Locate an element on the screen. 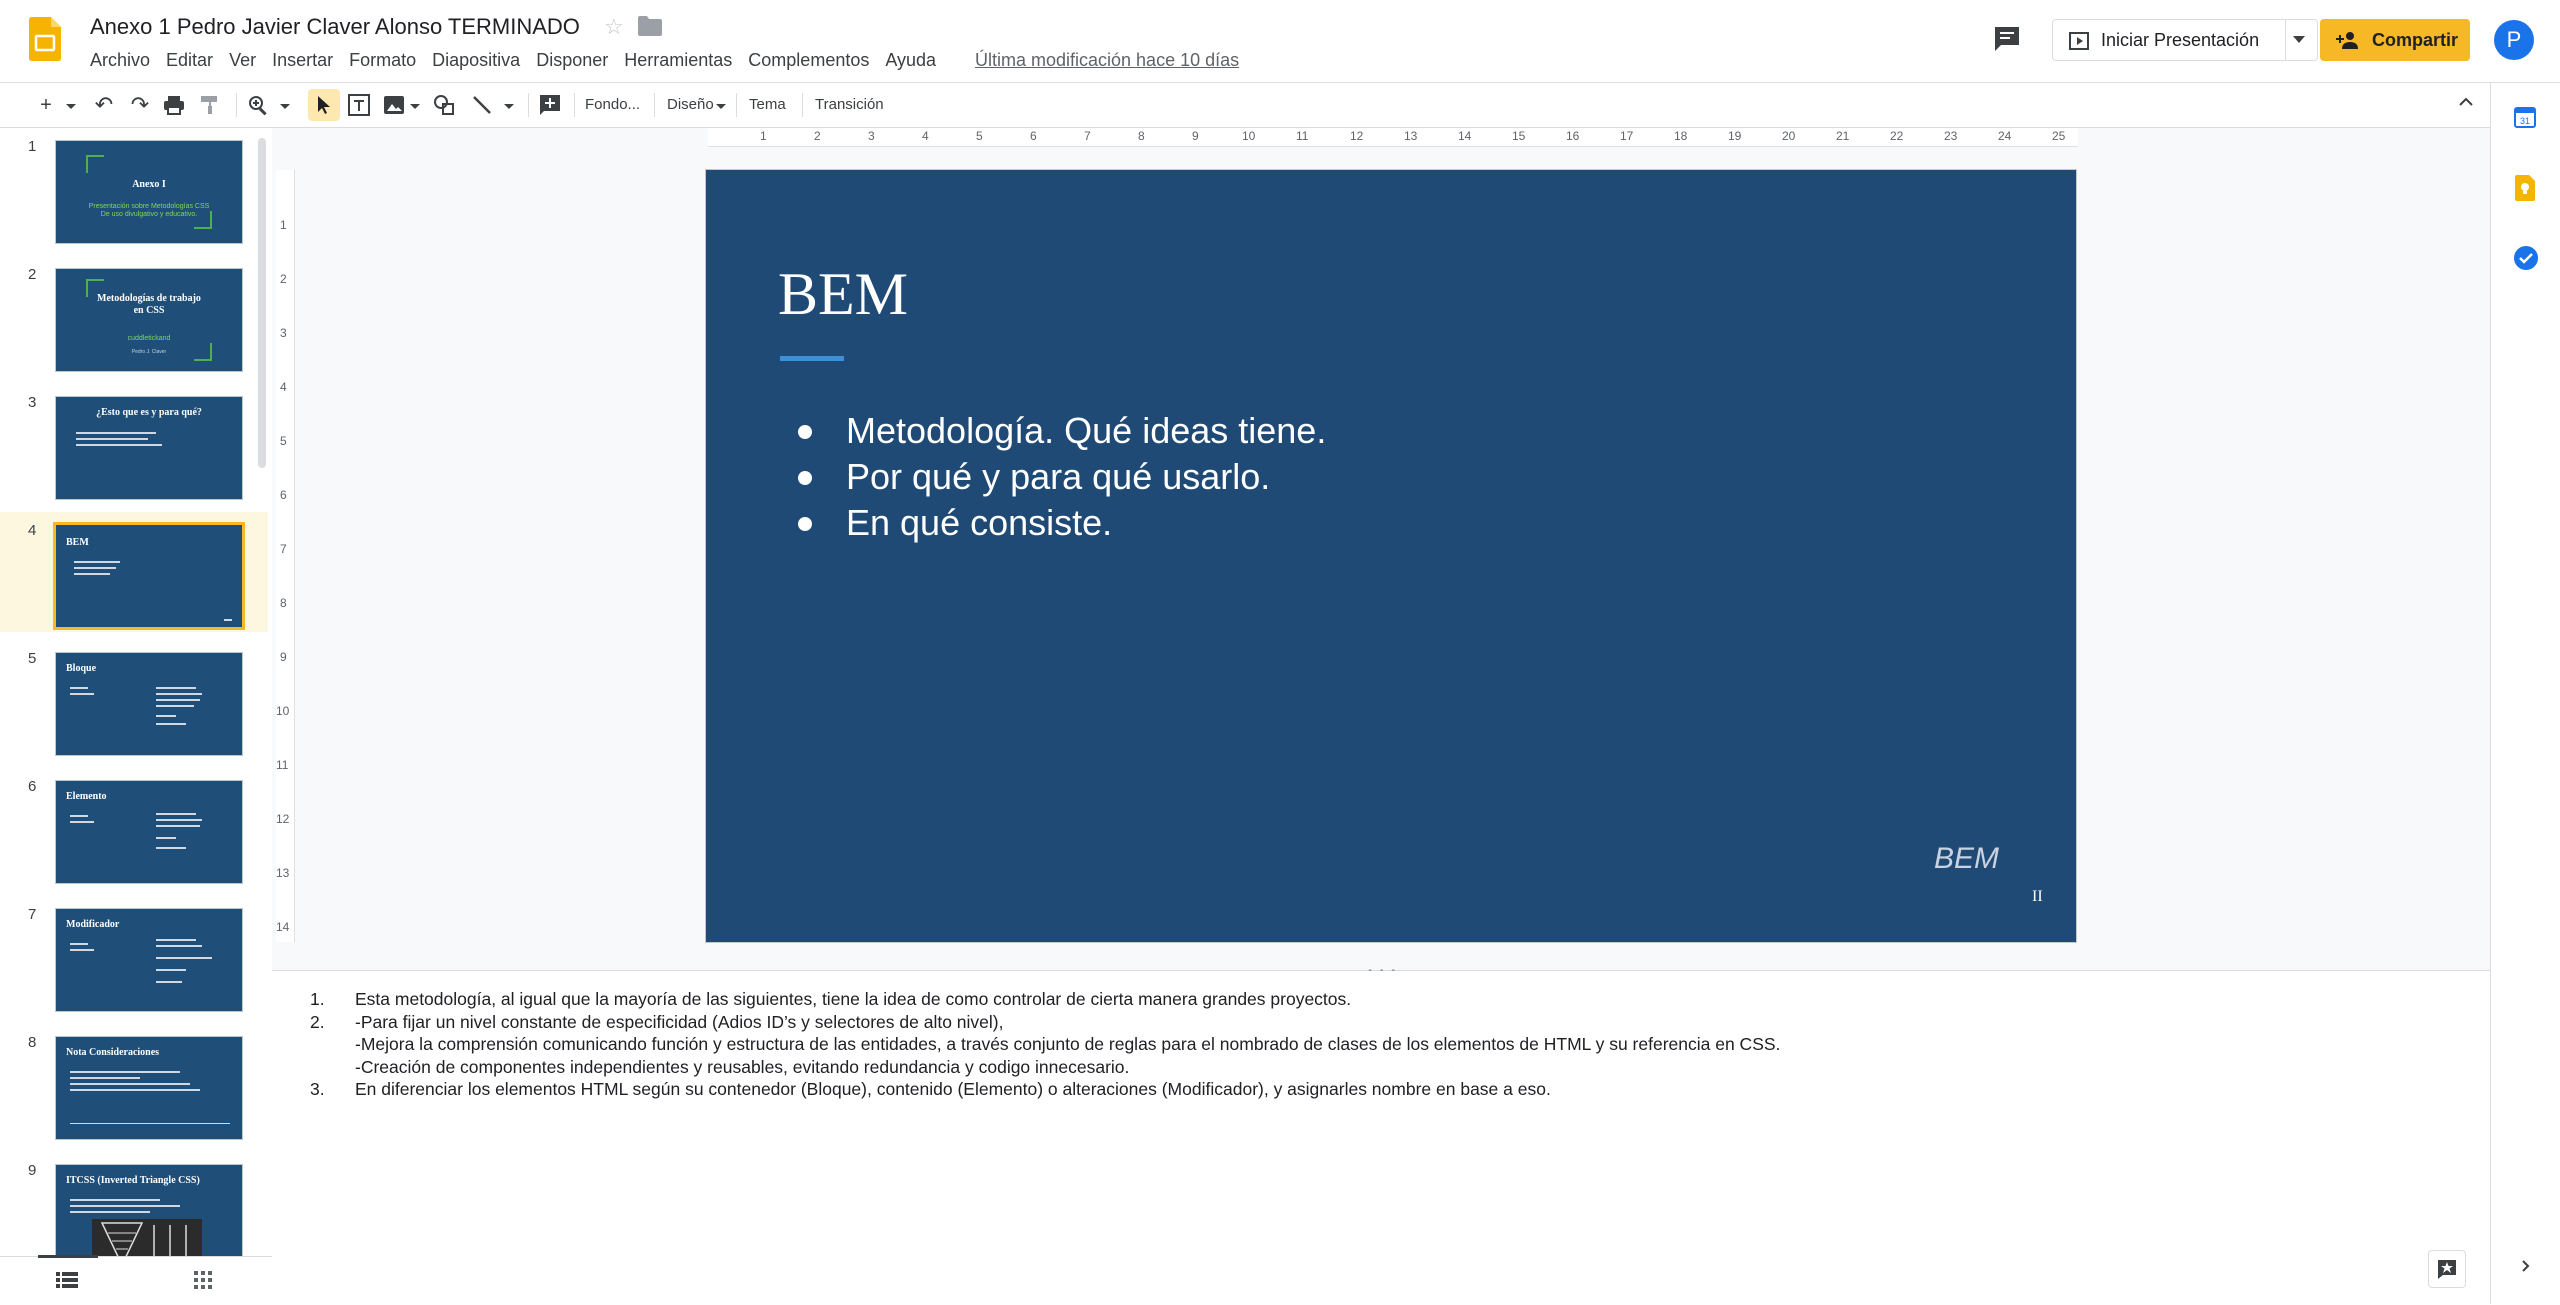  undo-icon: ↶ is located at coordinates (104, 104).